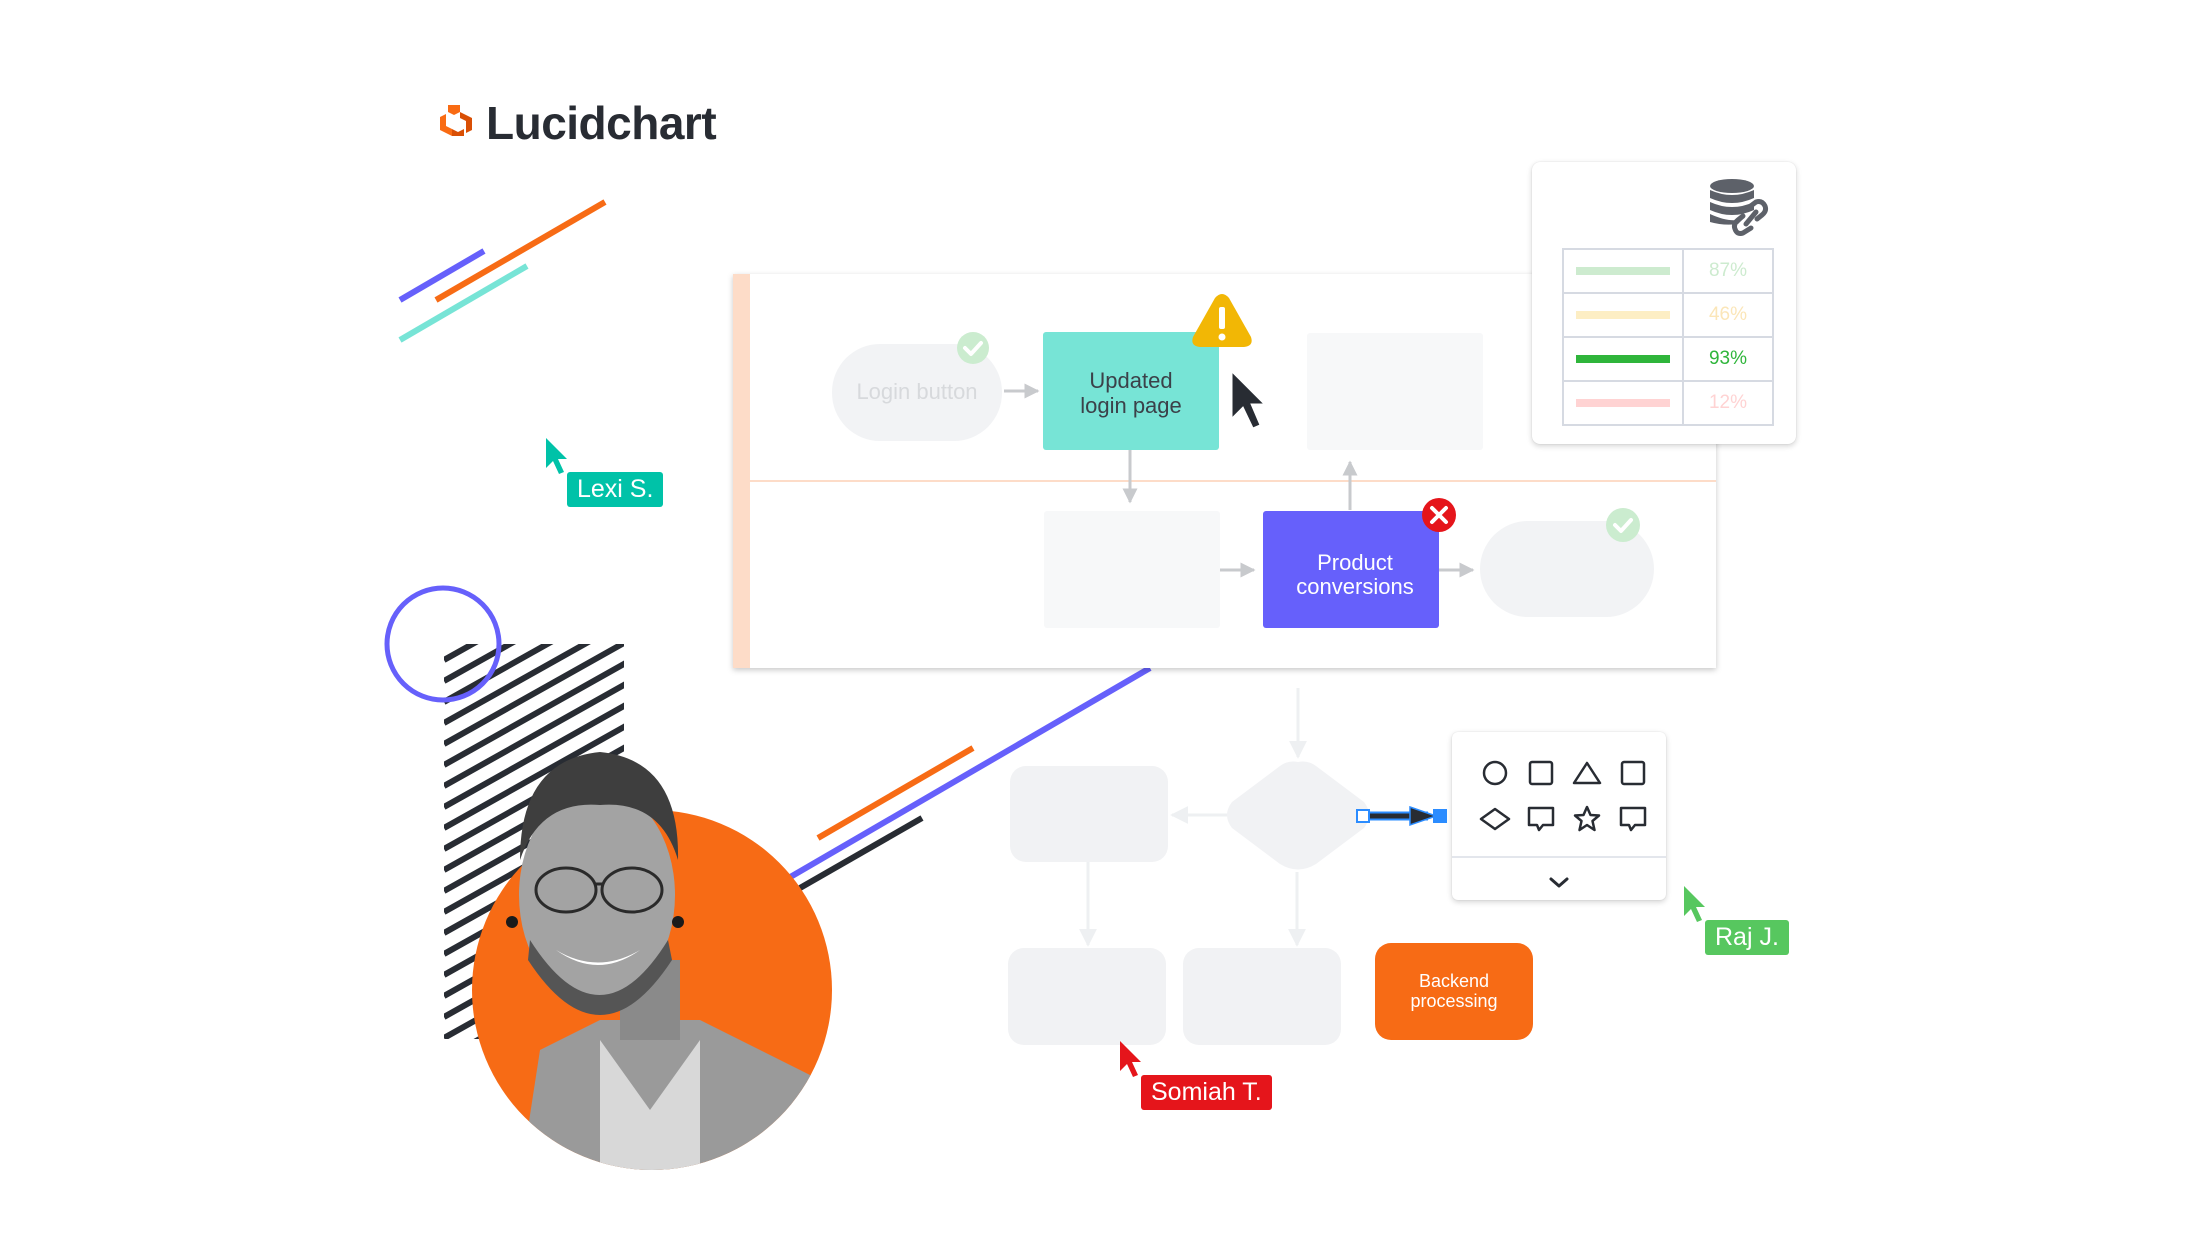 This screenshot has width=2200, height=1238. Describe the element at coordinates (1587, 819) in the screenshot. I see `star-shape-icon` at that location.